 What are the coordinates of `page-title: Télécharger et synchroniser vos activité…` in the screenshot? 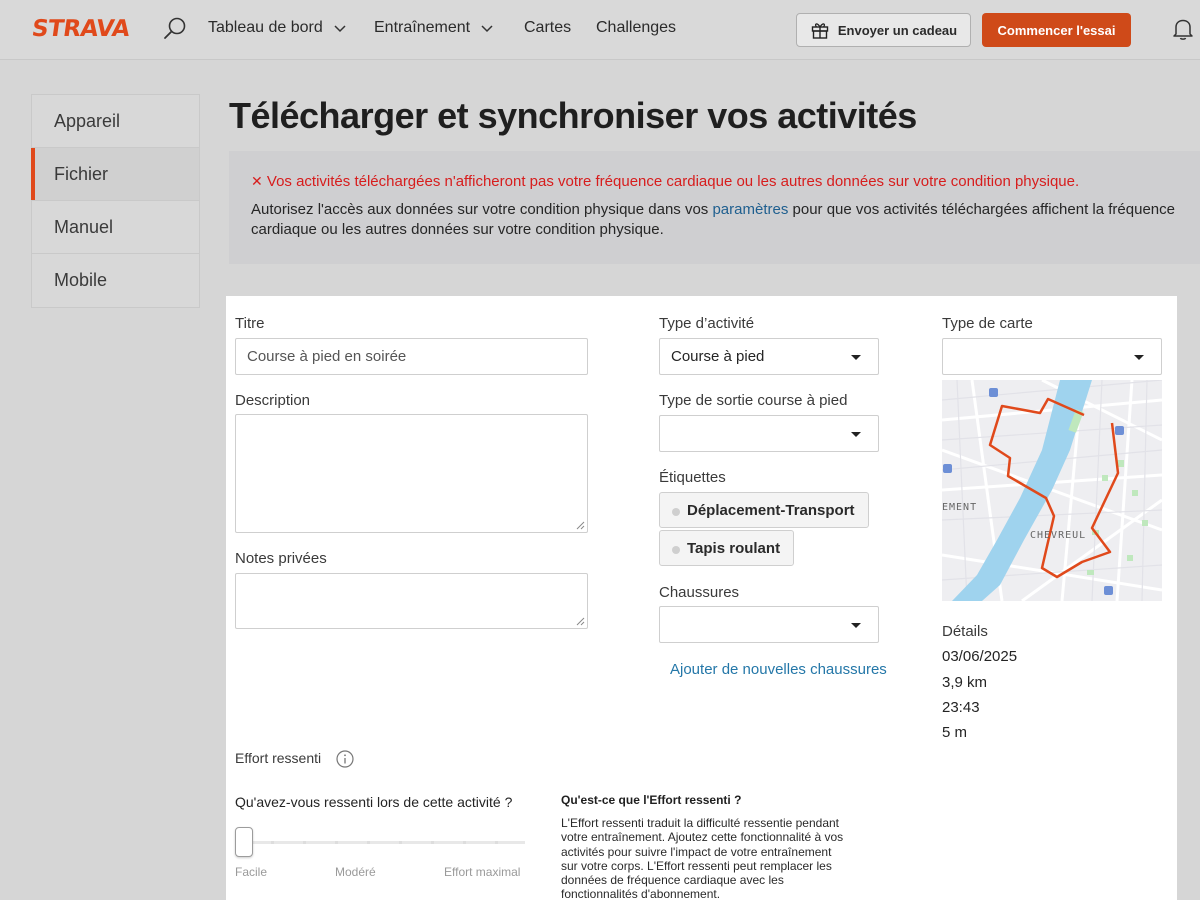 It's located at (573, 115).